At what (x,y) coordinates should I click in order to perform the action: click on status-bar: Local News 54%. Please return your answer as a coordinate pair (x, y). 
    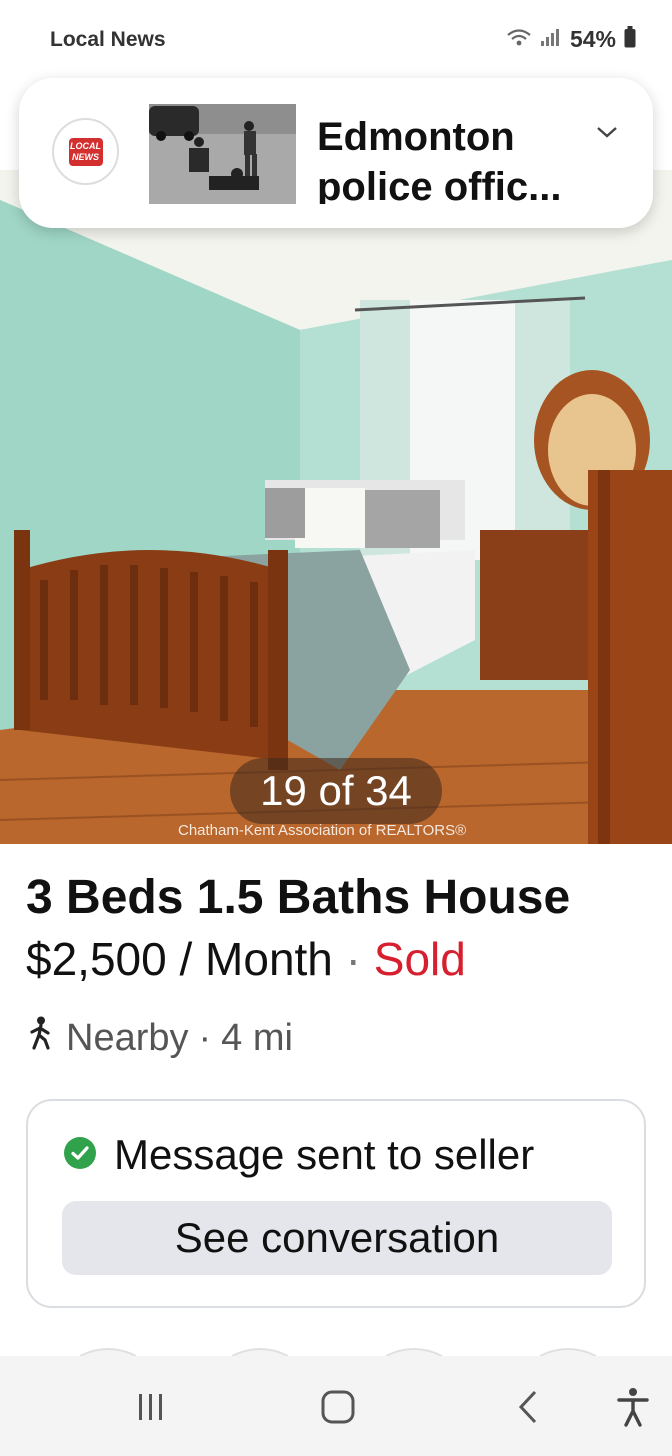
    Looking at the image, I should click on (336, 42).